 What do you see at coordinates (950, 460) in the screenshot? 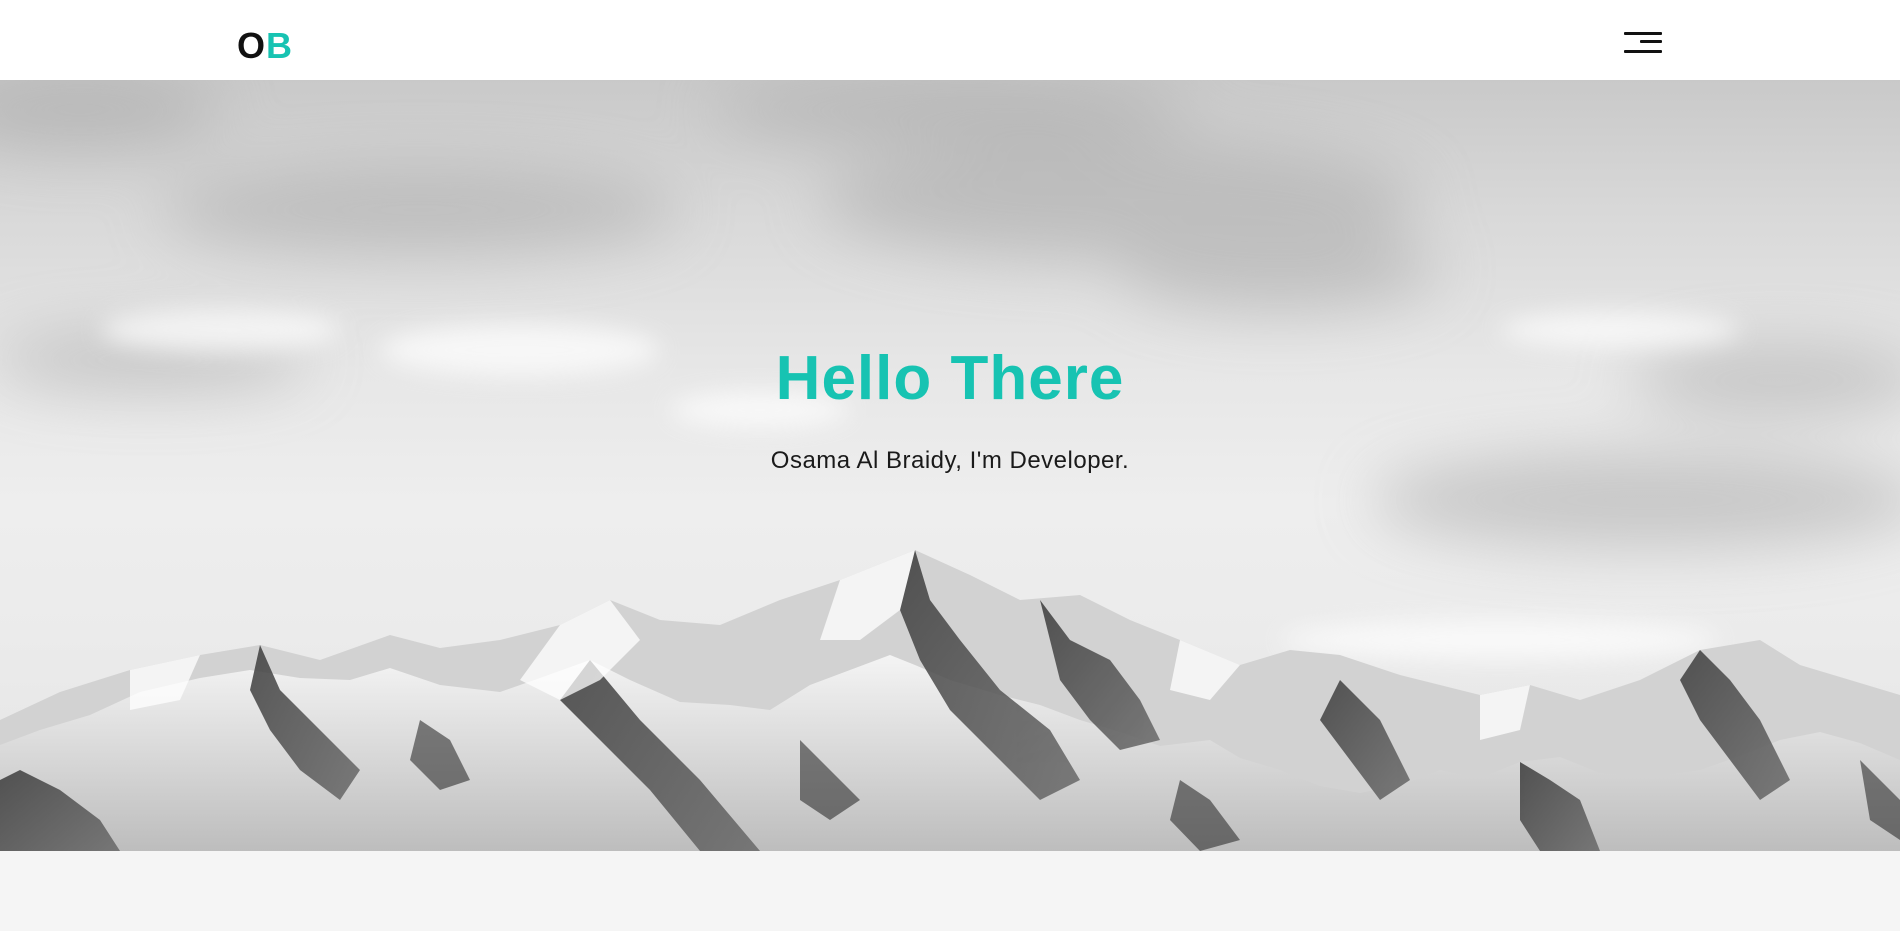
I see `hero-subtitle: Osama Al Braidy, I'm Developer.` at bounding box center [950, 460].